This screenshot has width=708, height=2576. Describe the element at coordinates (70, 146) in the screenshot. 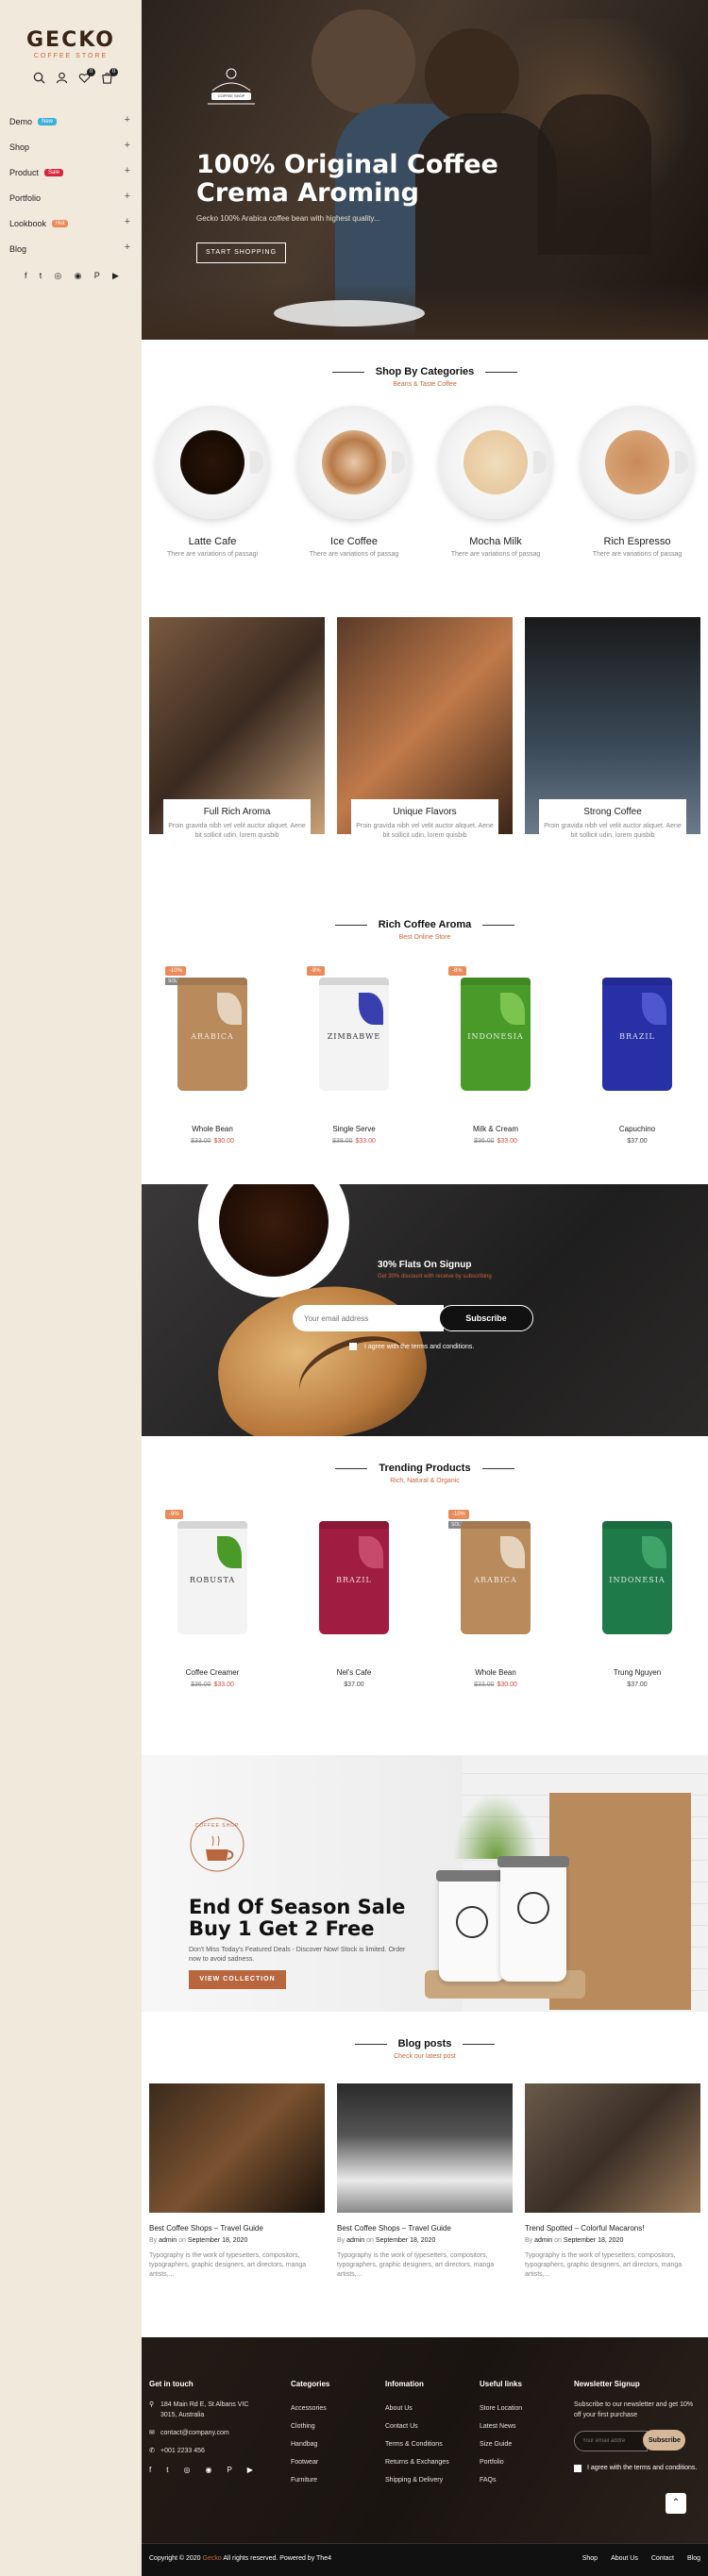

I see `sidebar-item-shop: Shop +` at that location.